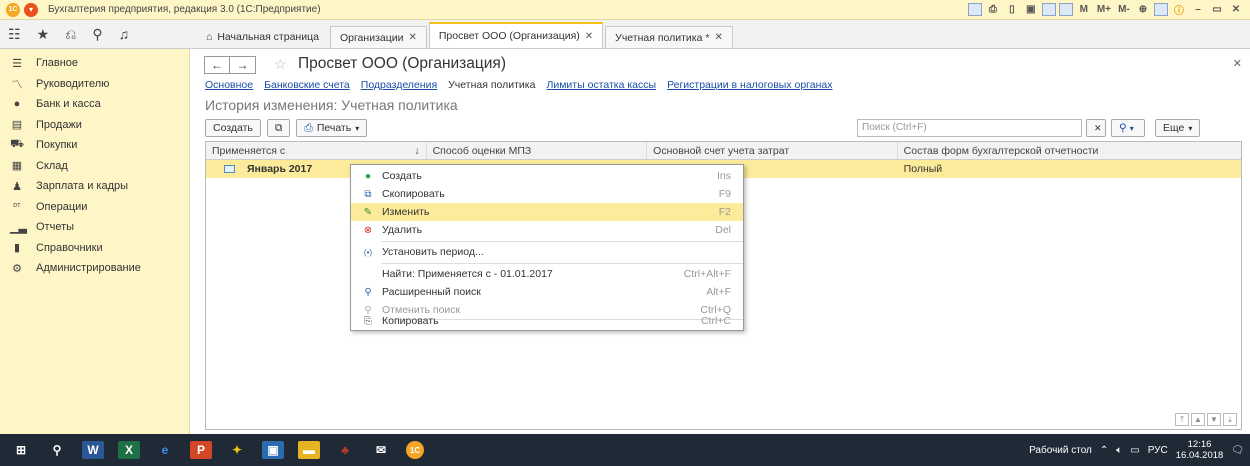 Image resolution: width=1250 pixels, height=466 pixels. I want to click on memory-m-button: M, so click(1084, 9).